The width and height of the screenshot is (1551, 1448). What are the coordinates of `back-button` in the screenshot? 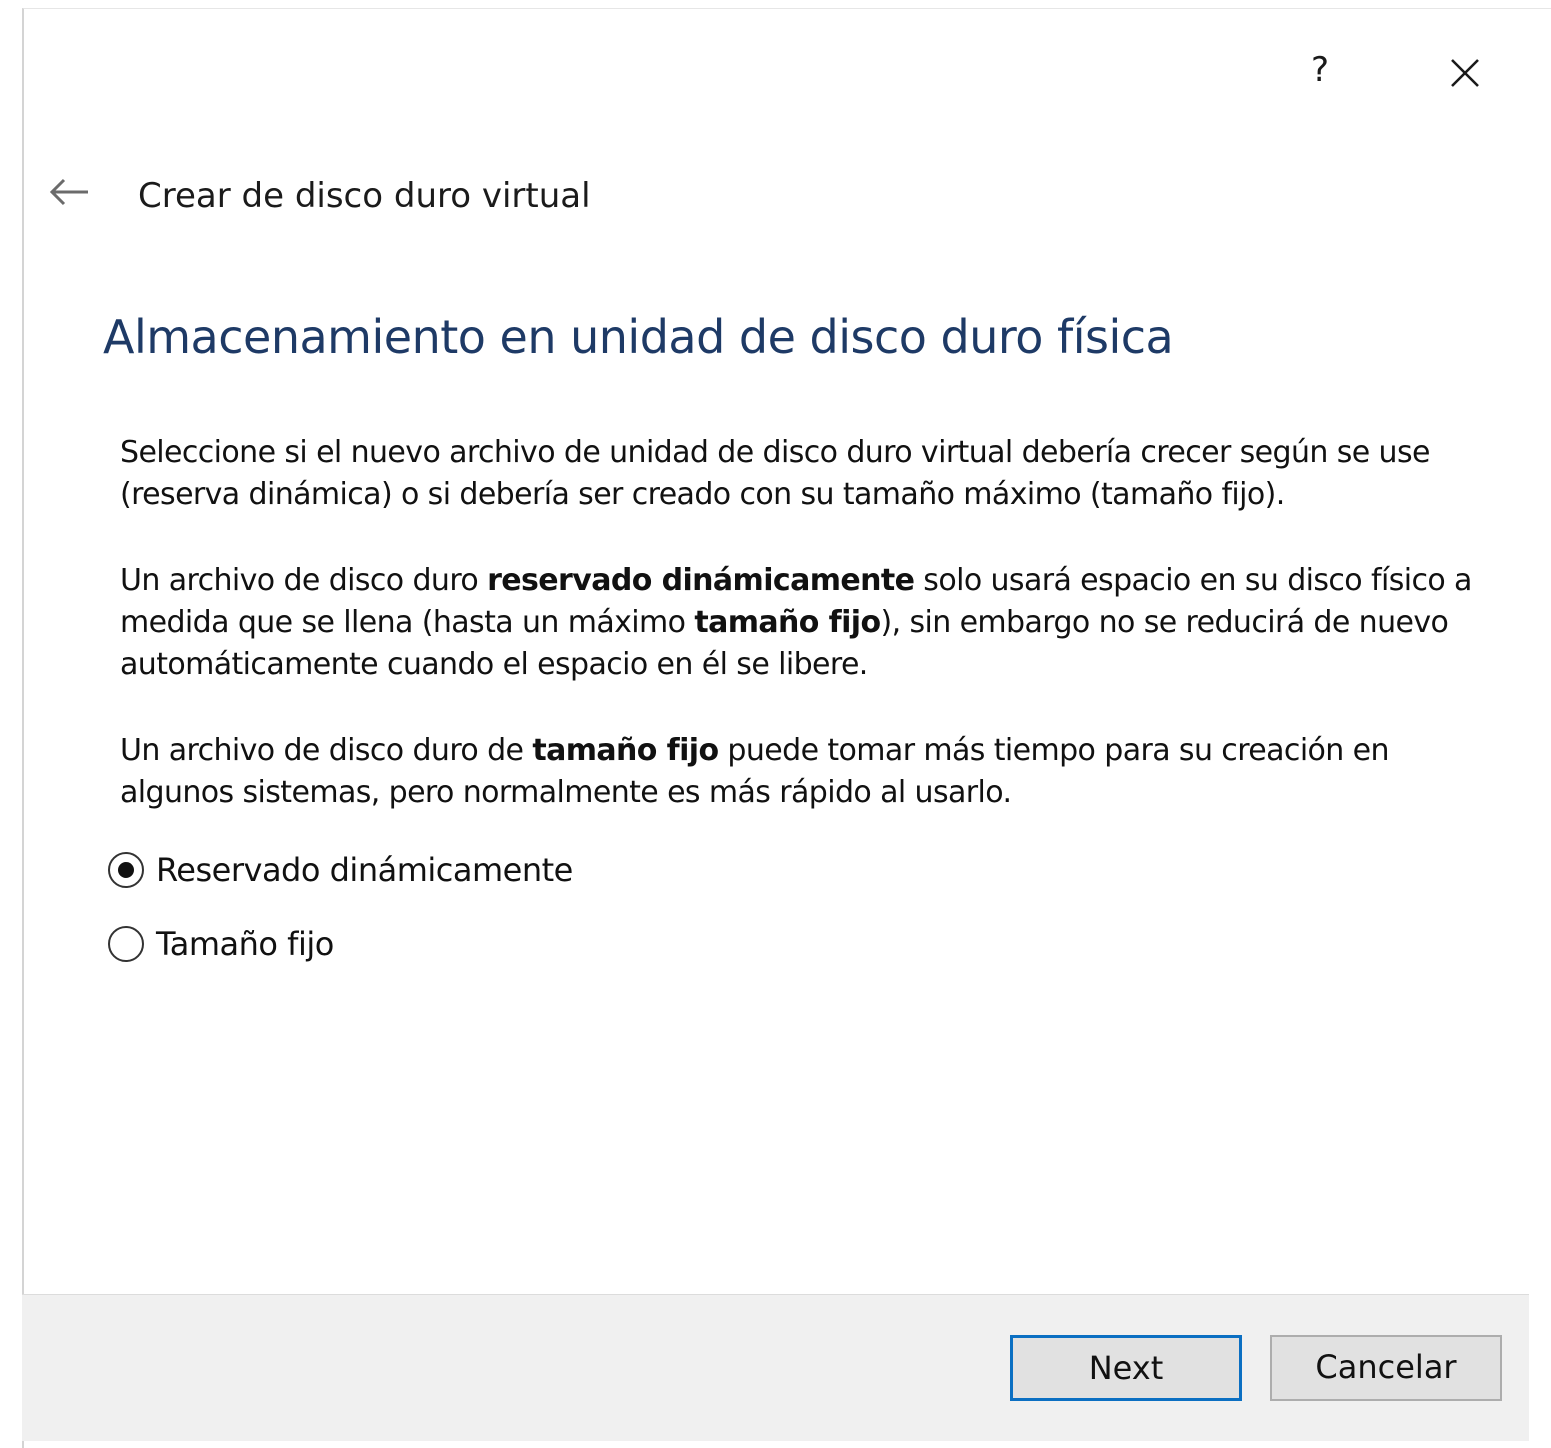 It's located at (69, 192).